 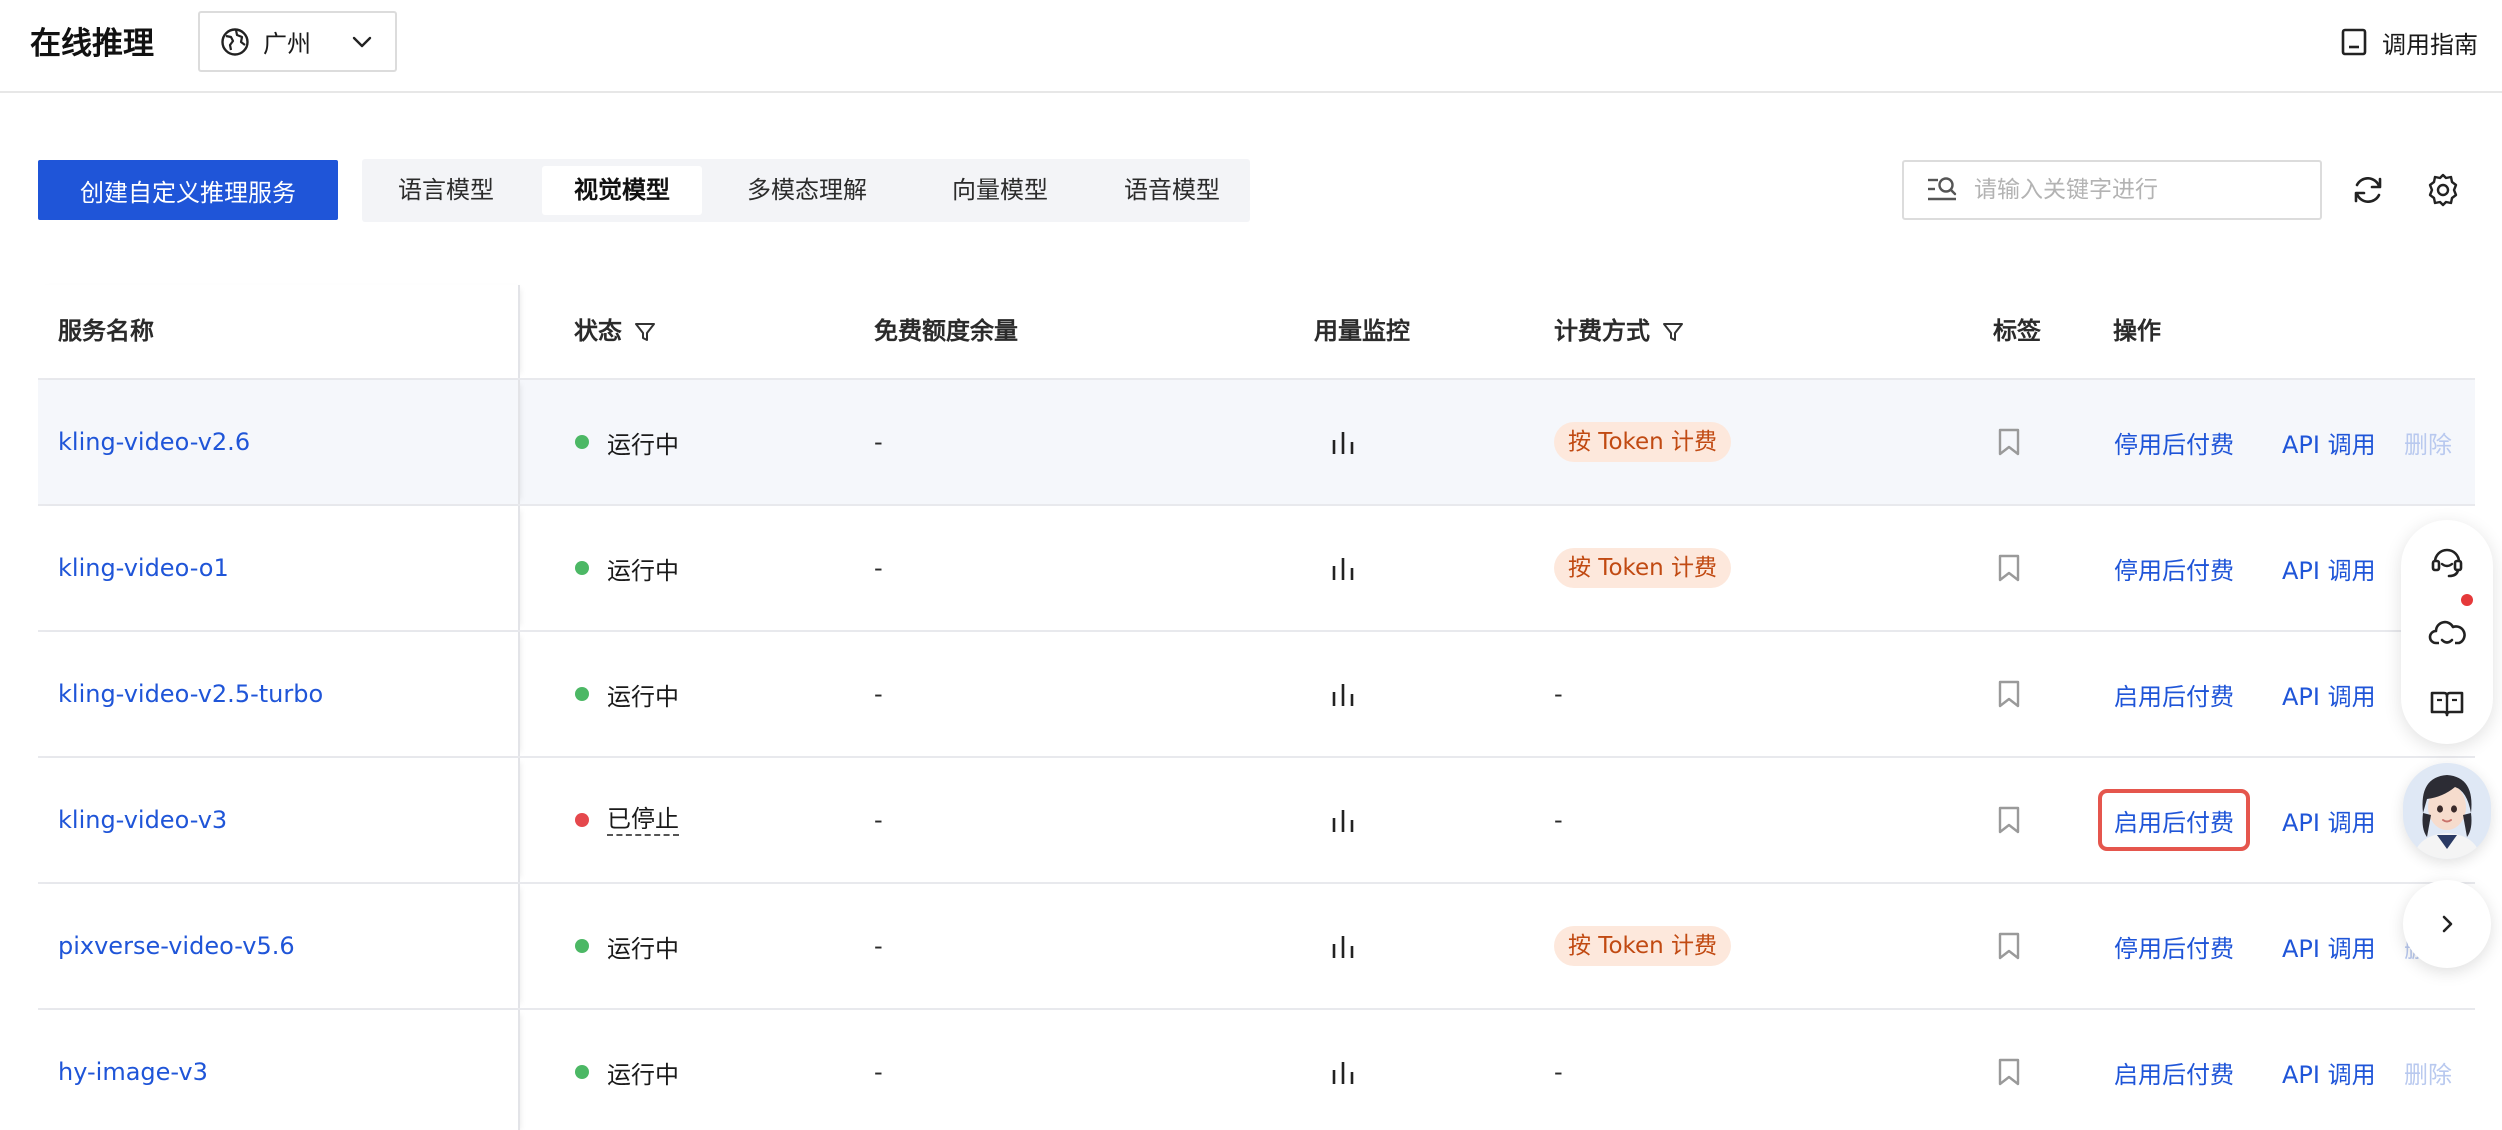 I want to click on service-name-link: kling-video-v2.6, so click(x=154, y=442).